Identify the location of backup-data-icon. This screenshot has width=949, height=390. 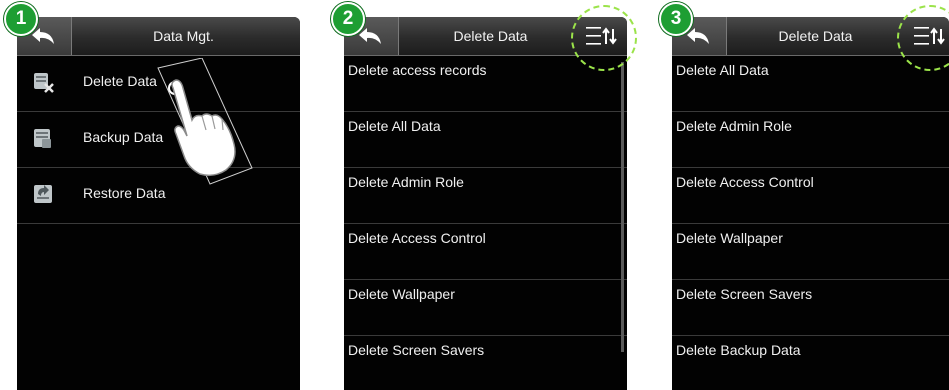
(42, 138).